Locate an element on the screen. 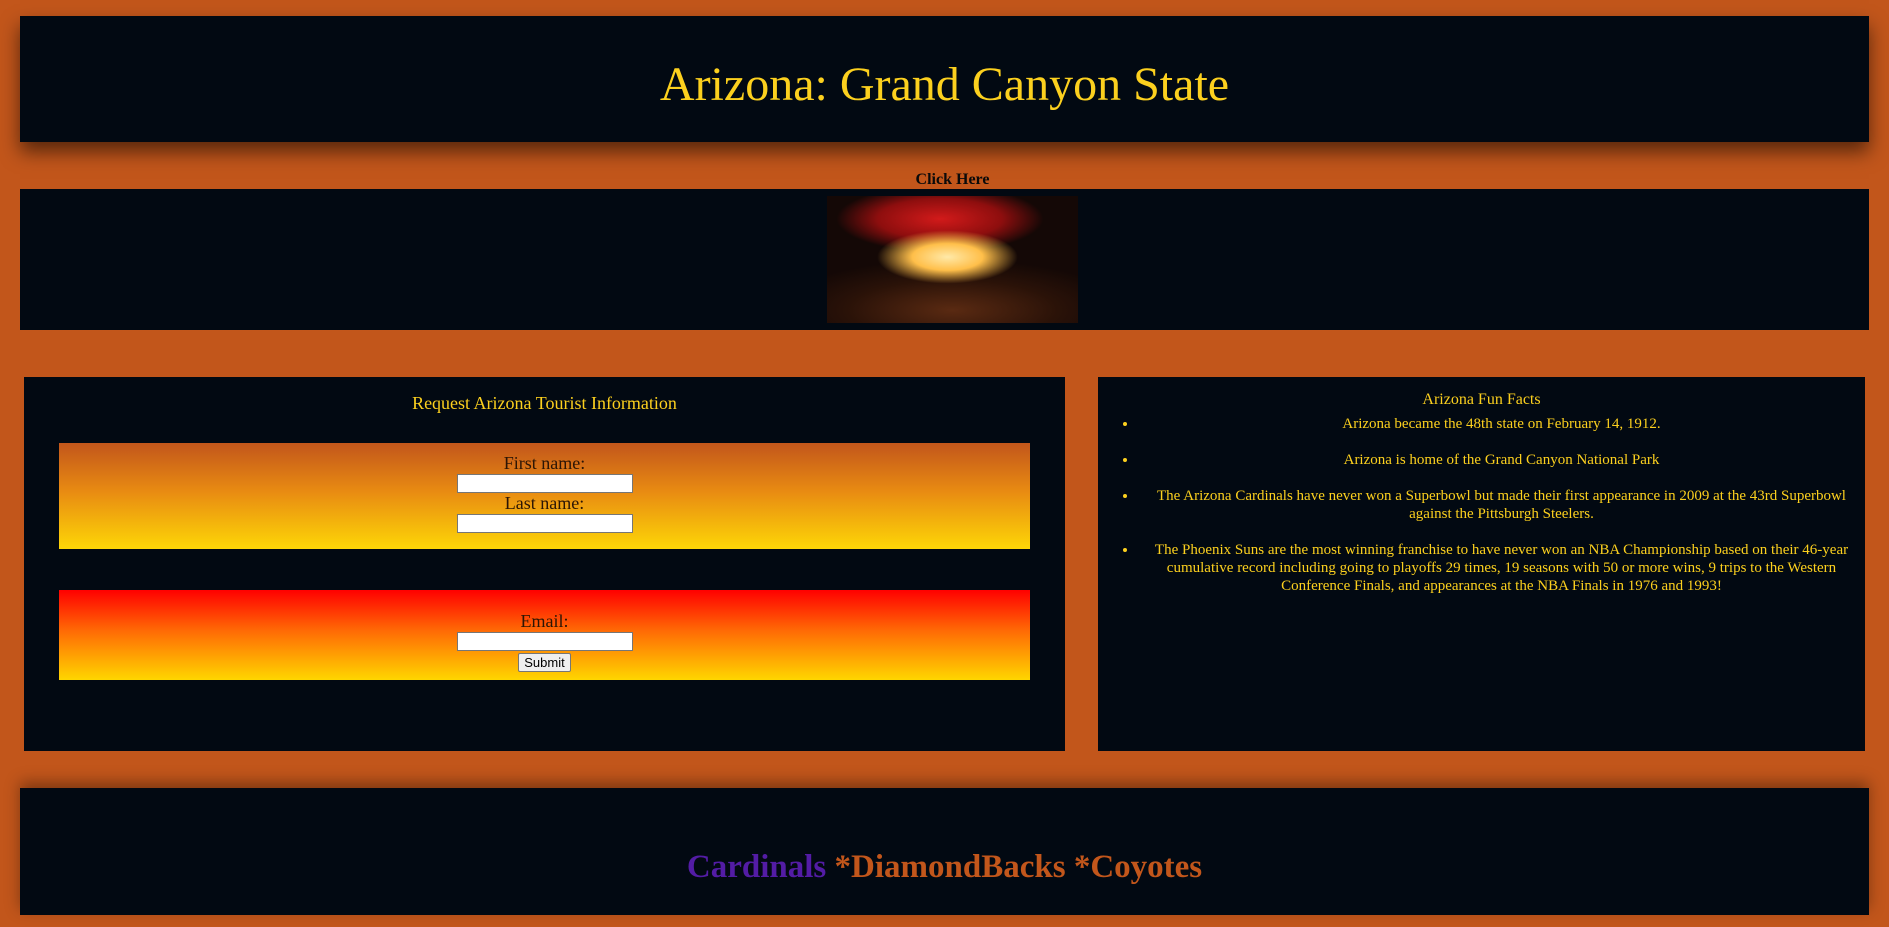  click-here-link: Click Here is located at coordinates (944, 180).